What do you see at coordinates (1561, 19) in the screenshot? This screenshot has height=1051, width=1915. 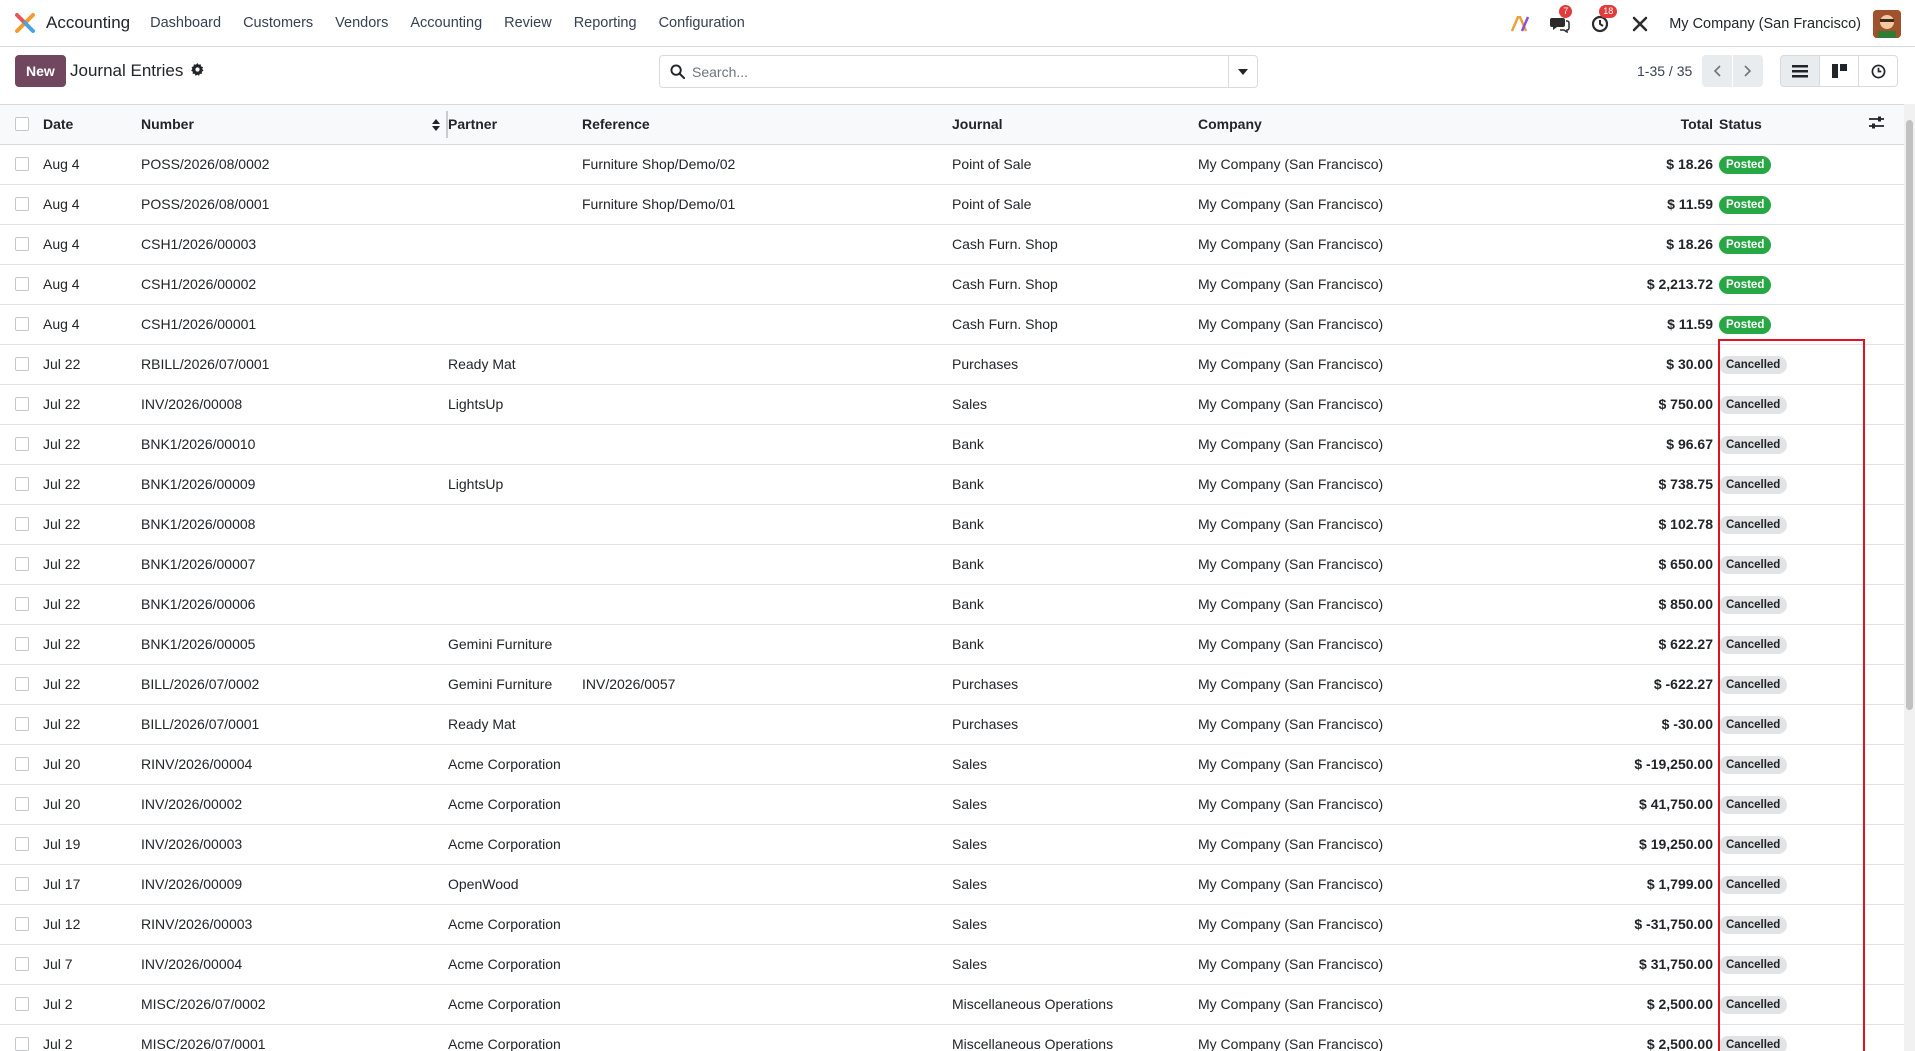 I see `chat-icon: 7` at bounding box center [1561, 19].